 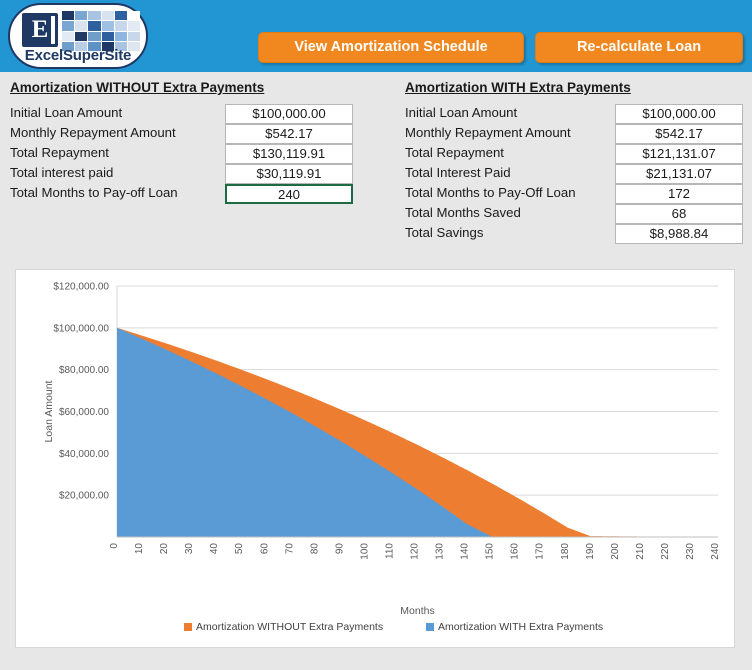 I want to click on chart-x-tick-label: 80, so click(x=314, y=549).